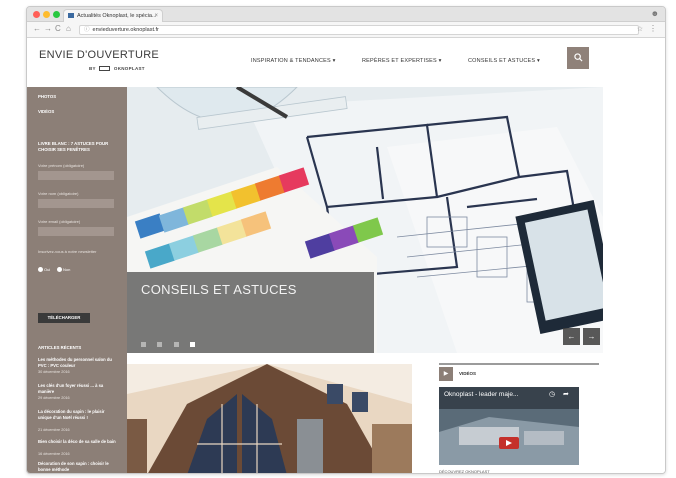  Describe the element at coordinates (402, 61) in the screenshot. I see `nav-reperes-expertises: REPÈRES ET EXPERTISES ▾` at that location.